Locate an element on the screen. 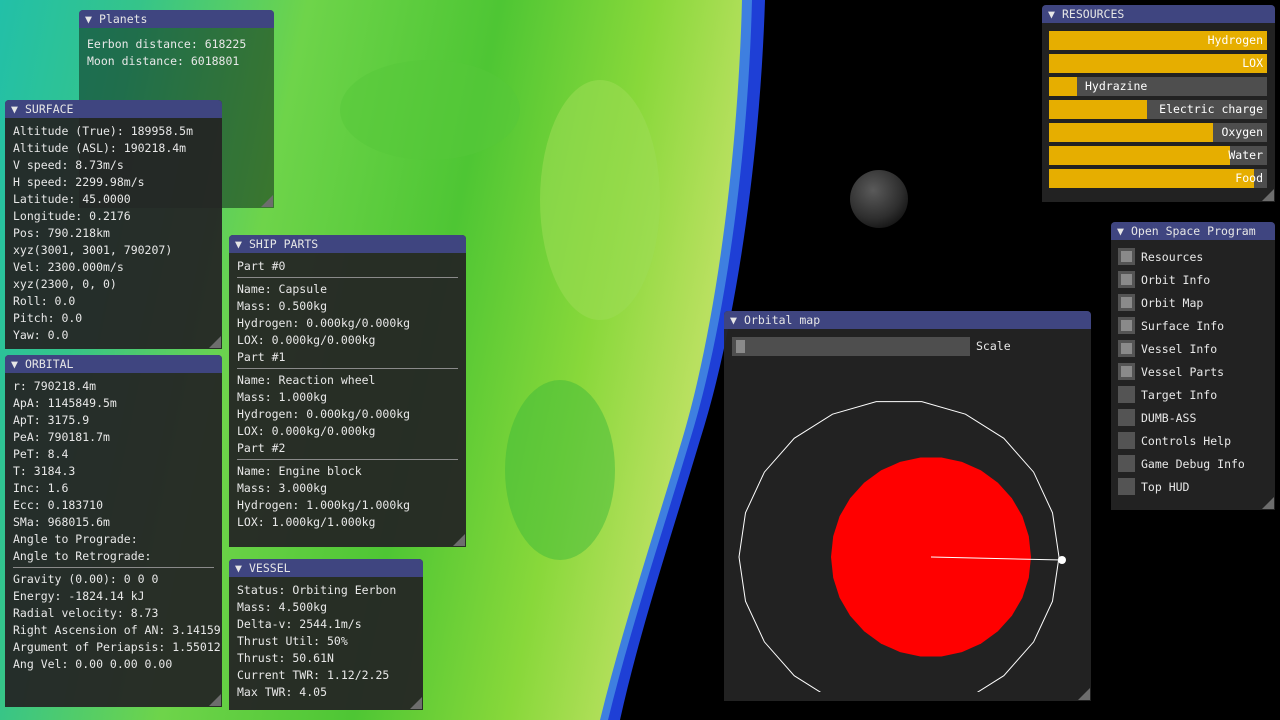 The height and width of the screenshot is (720, 1280). resource-bar: Electric charge is located at coordinates (1158, 109).